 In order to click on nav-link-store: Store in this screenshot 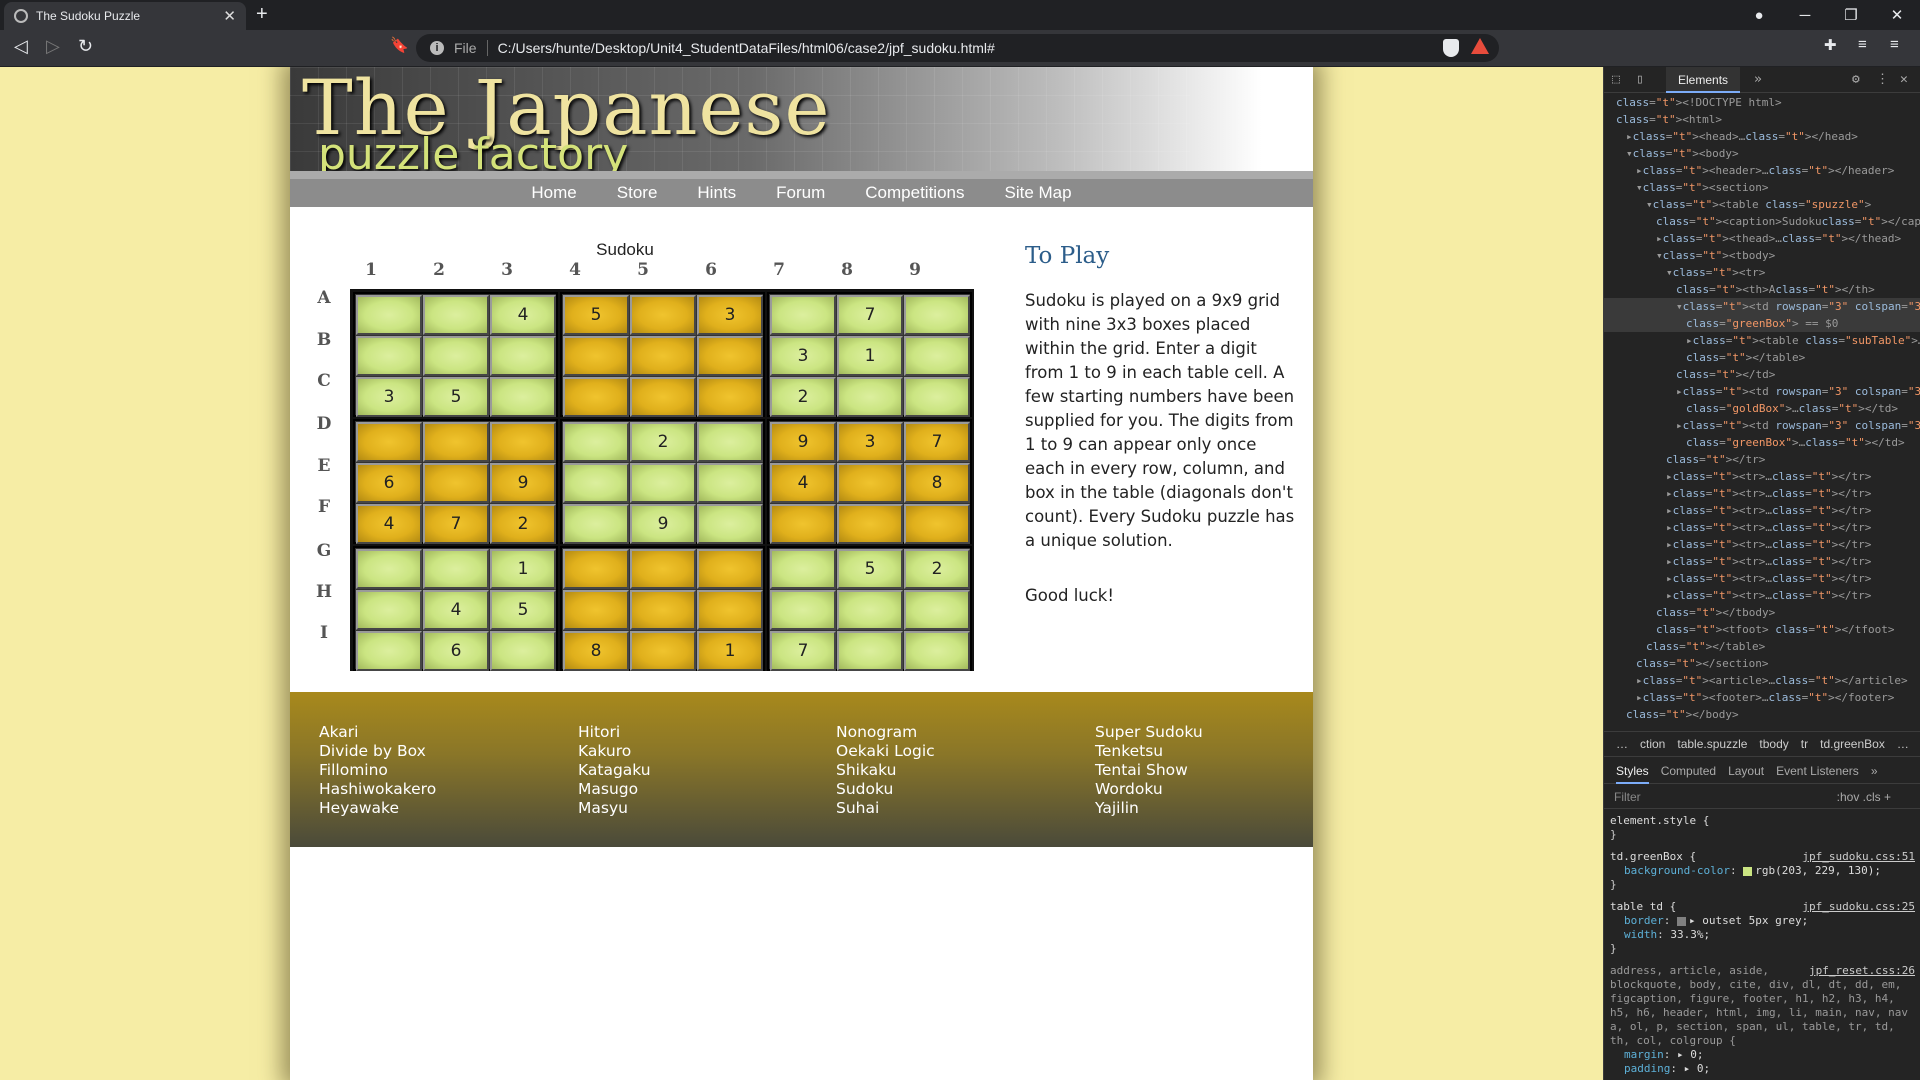, I will do `click(637, 193)`.